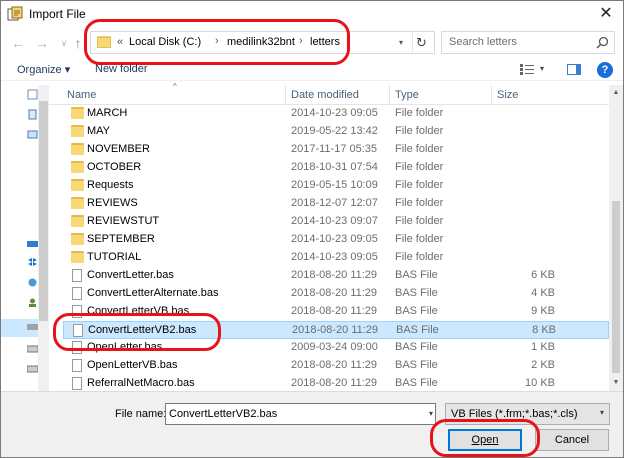 Image resolution: width=624 pixels, height=458 pixels. I want to click on back-button: ←, so click(18, 43).